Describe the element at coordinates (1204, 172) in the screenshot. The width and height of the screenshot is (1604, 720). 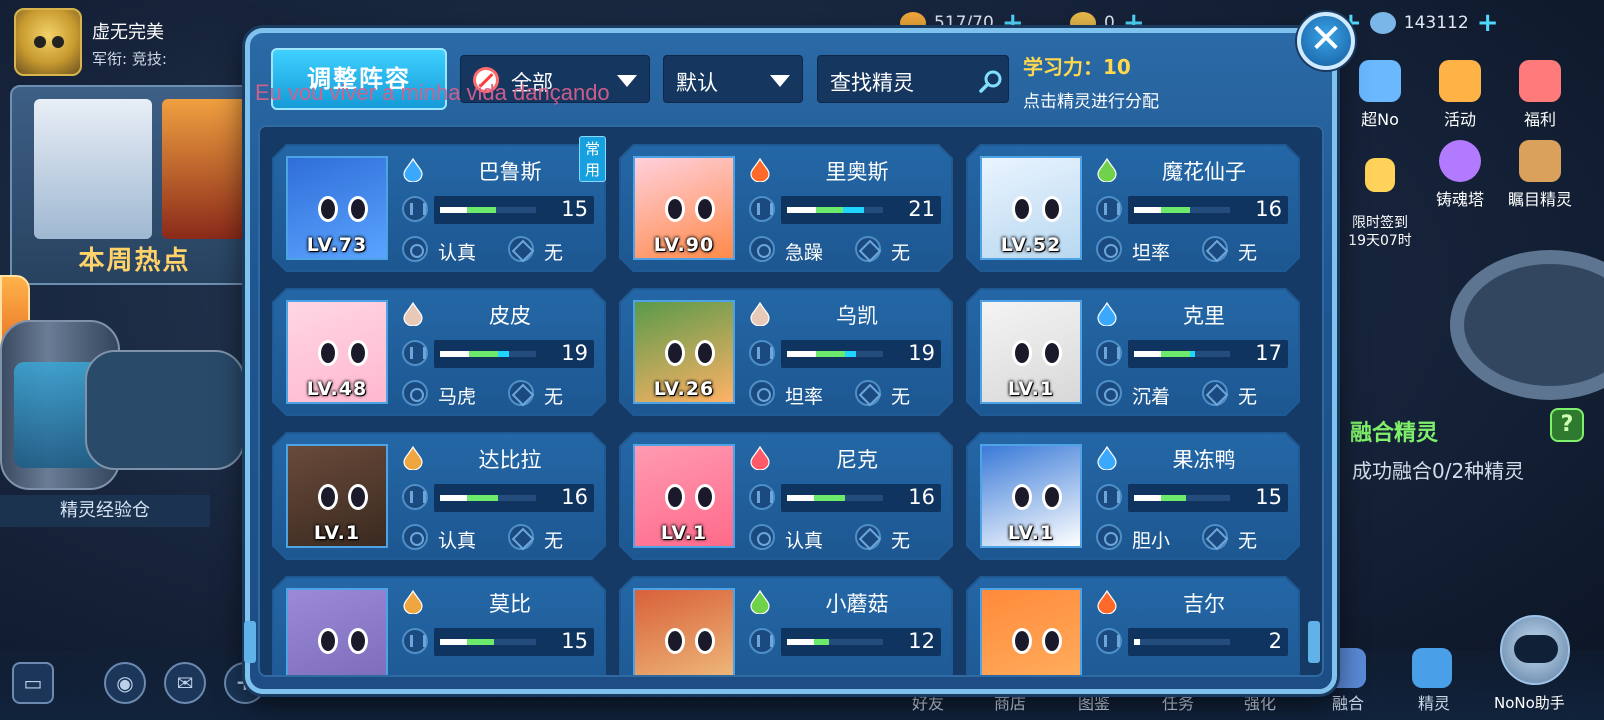
I see `pet-name: 魔花仙子` at that location.